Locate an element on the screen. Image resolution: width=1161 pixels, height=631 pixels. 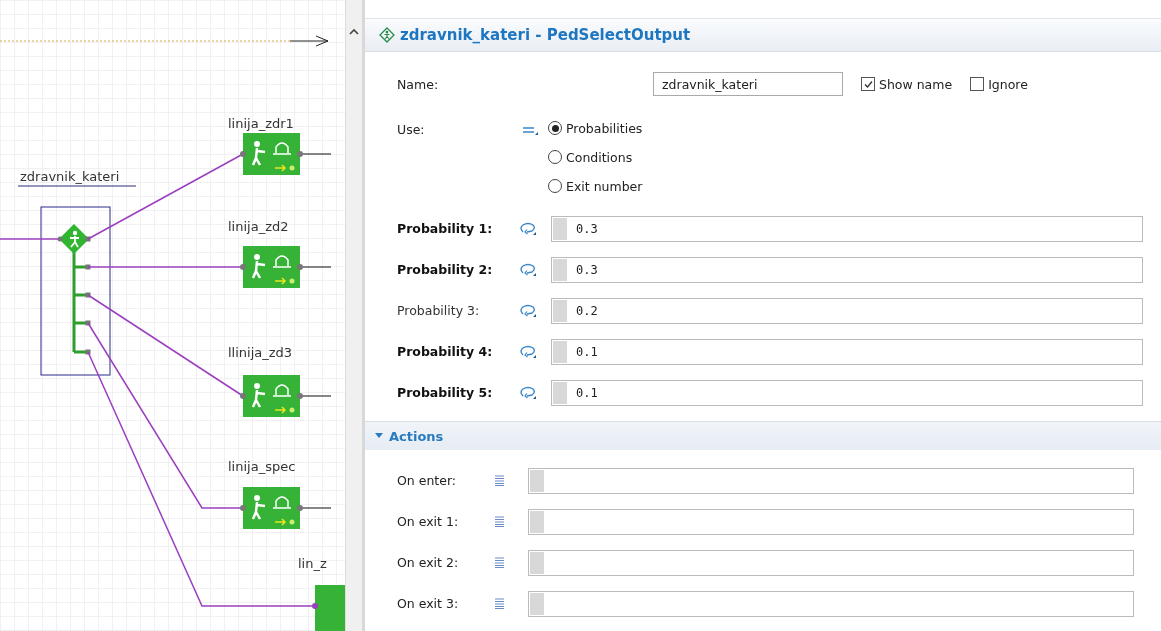
field-label: On exit 2: is located at coordinates (428, 562).